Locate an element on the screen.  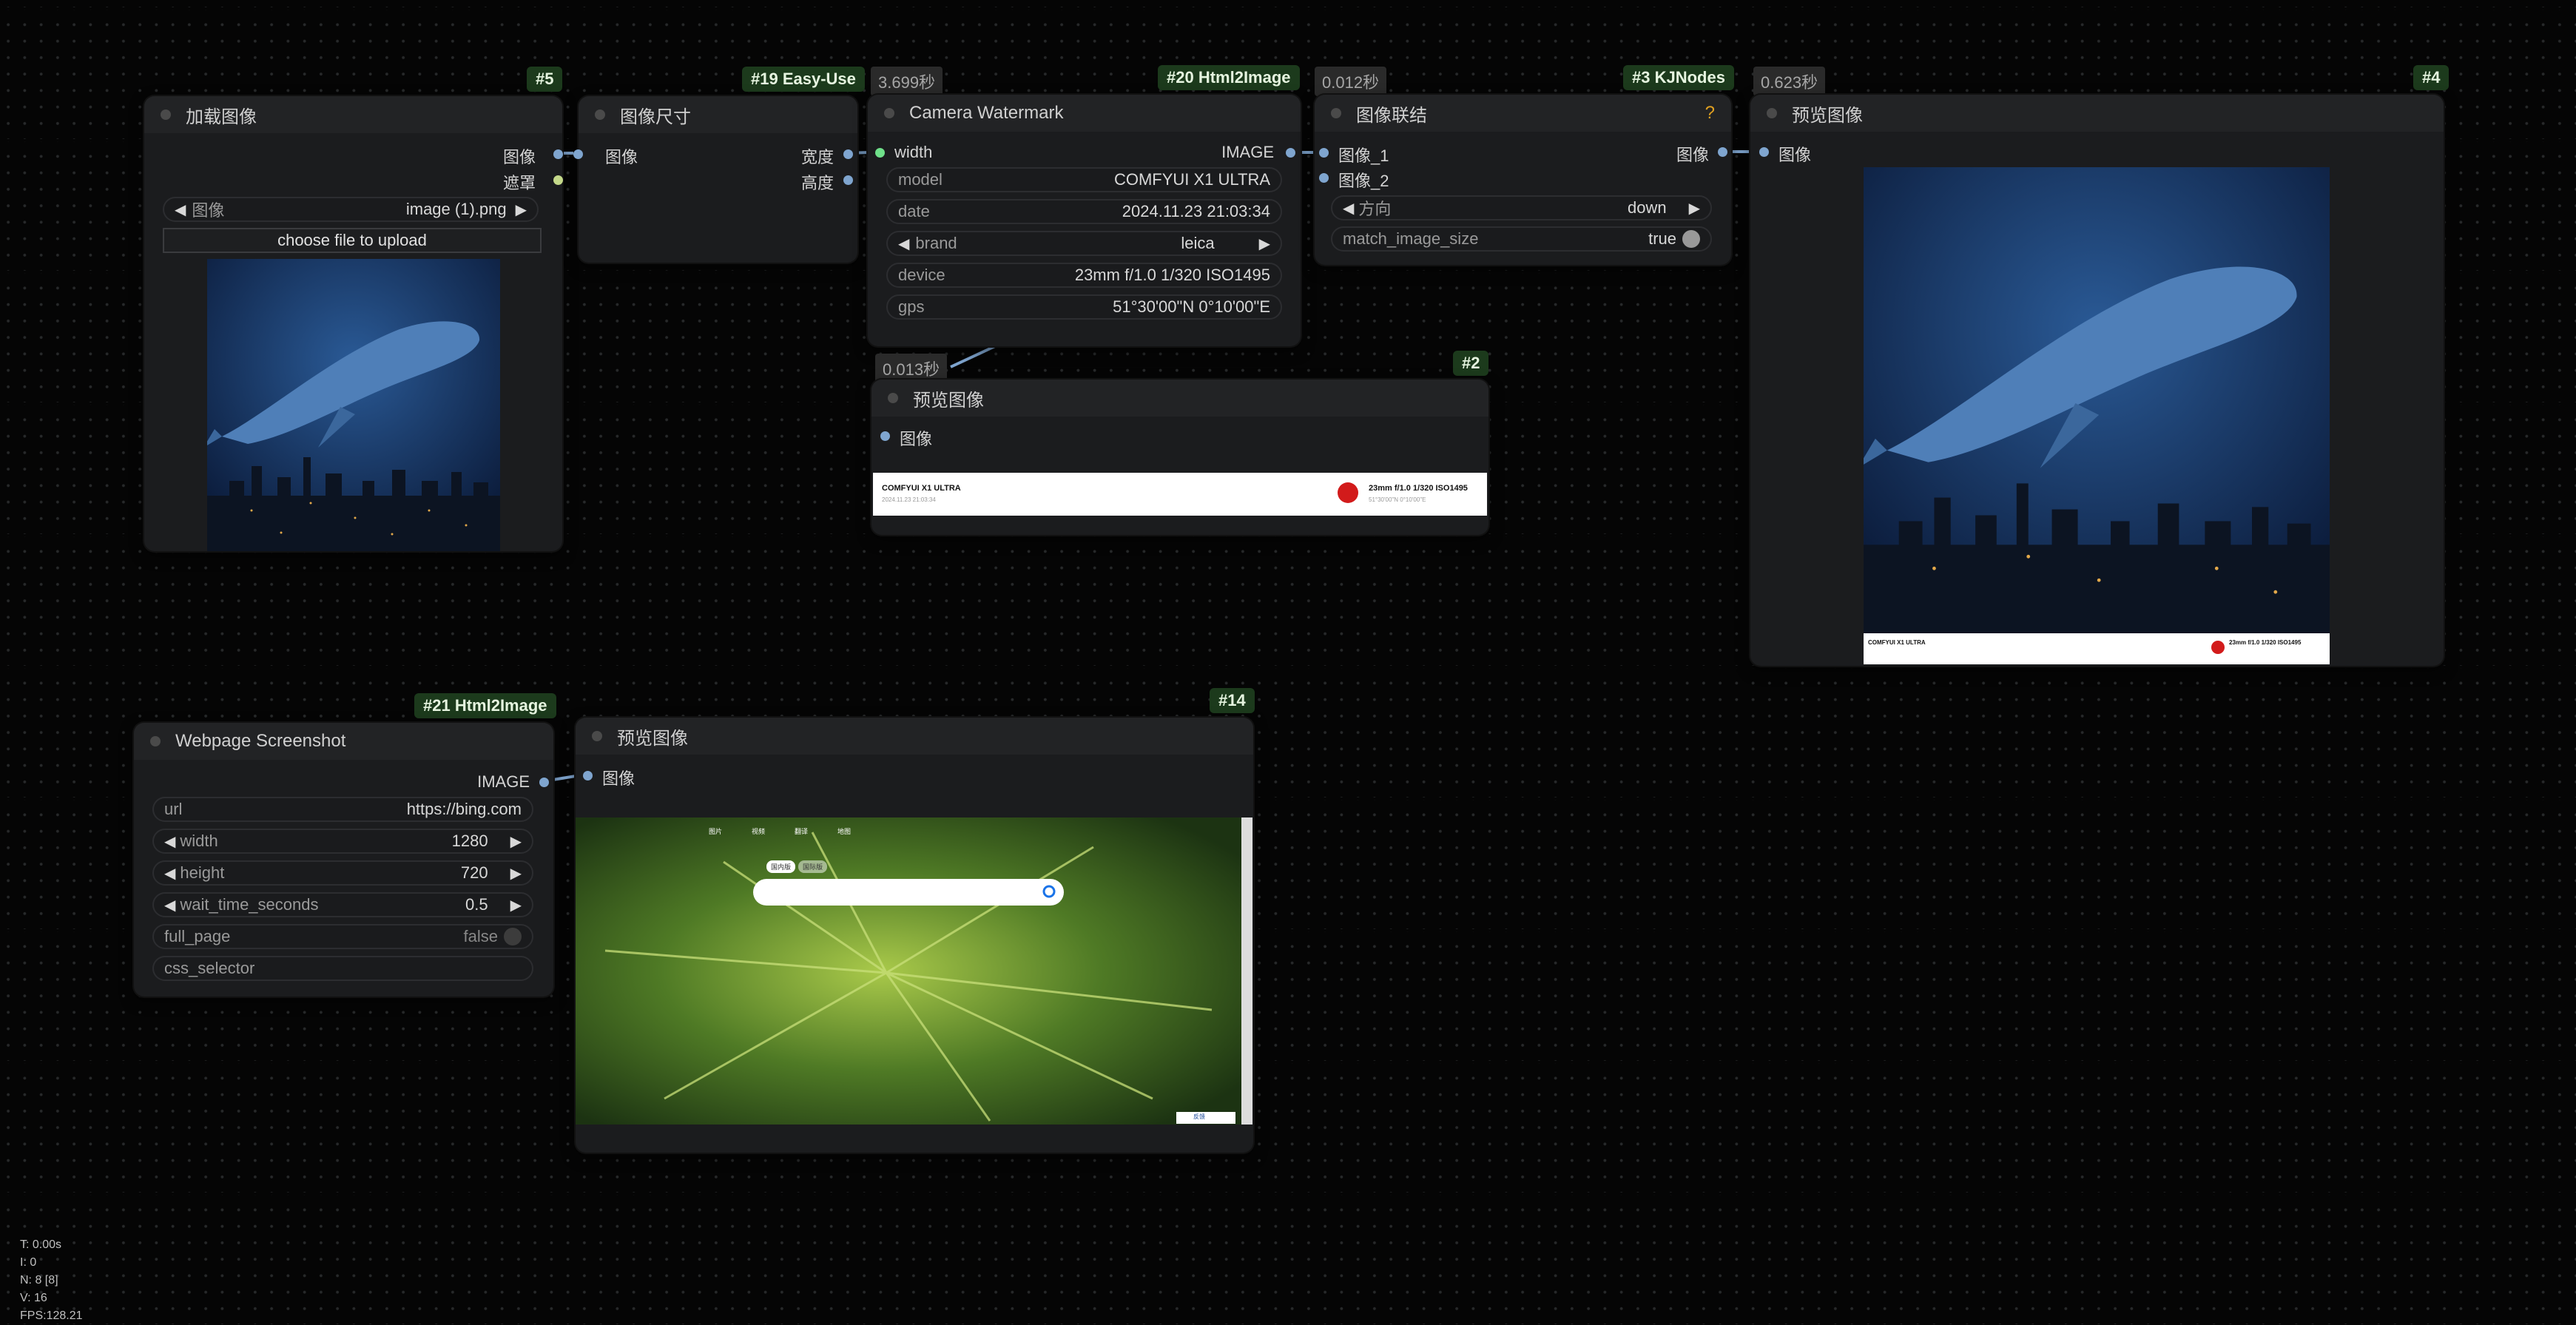
stat-i: I: 0 is located at coordinates (28, 1262).